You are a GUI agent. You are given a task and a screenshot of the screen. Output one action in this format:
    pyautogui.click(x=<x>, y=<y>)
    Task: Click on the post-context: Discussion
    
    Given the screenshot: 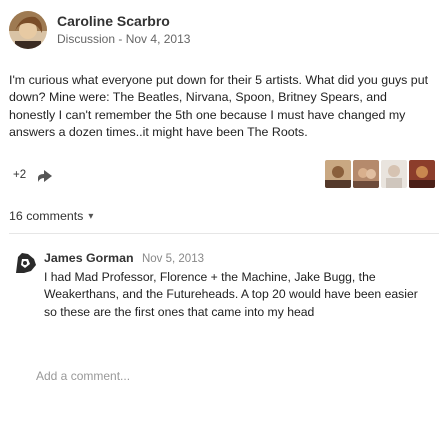 What is the action you would take?
    pyautogui.click(x=86, y=39)
    